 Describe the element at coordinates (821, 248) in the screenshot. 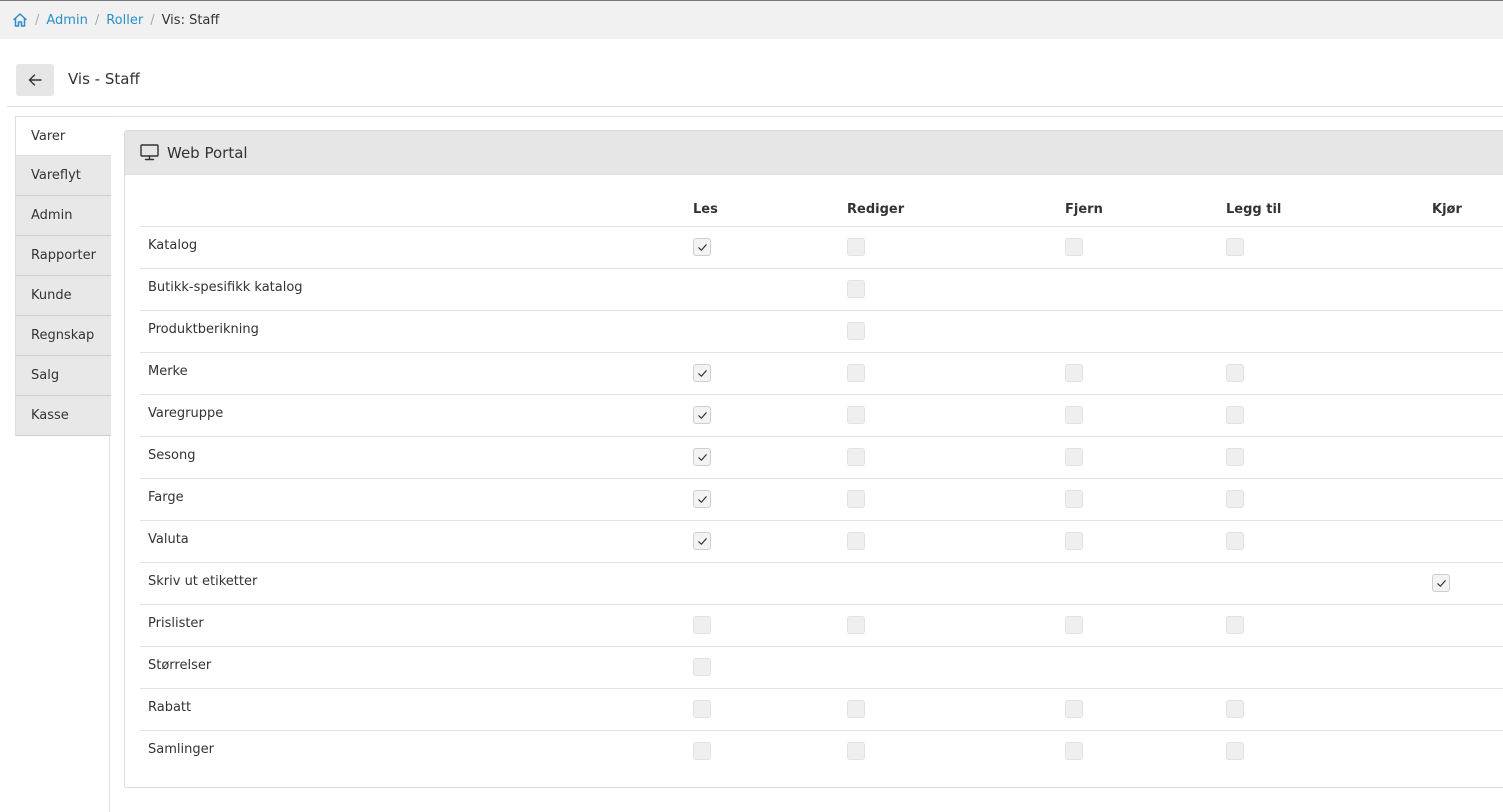

I see `table-row: Katalog` at that location.